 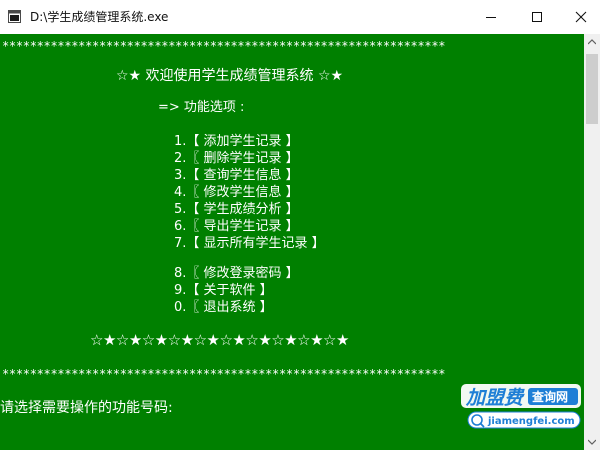 What do you see at coordinates (223, 290) in the screenshot?
I see `menu-item: 9.【 关于软件 】` at bounding box center [223, 290].